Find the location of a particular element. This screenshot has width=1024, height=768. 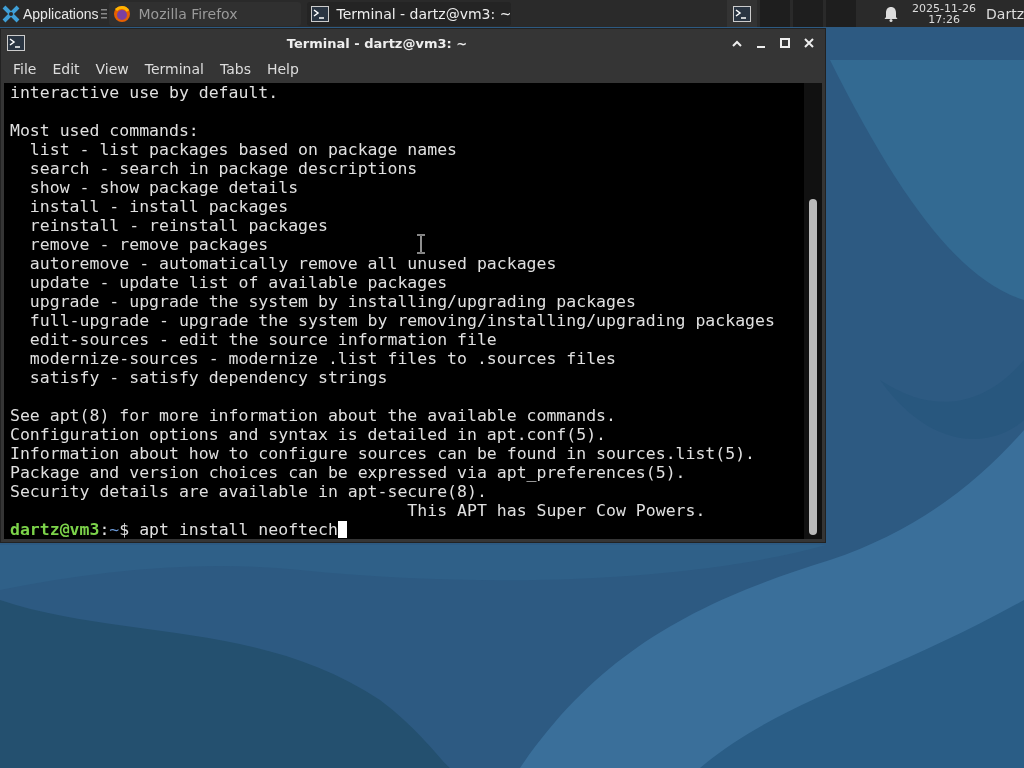

menu-item: View is located at coordinates (112, 69).